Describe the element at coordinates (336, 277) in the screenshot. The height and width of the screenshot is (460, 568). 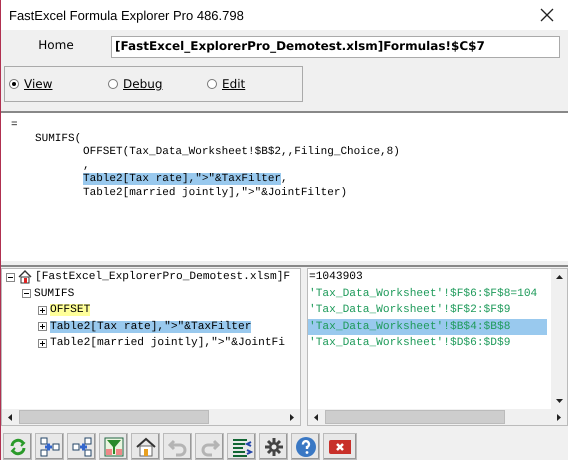
I see `value-text: =1043903` at that location.